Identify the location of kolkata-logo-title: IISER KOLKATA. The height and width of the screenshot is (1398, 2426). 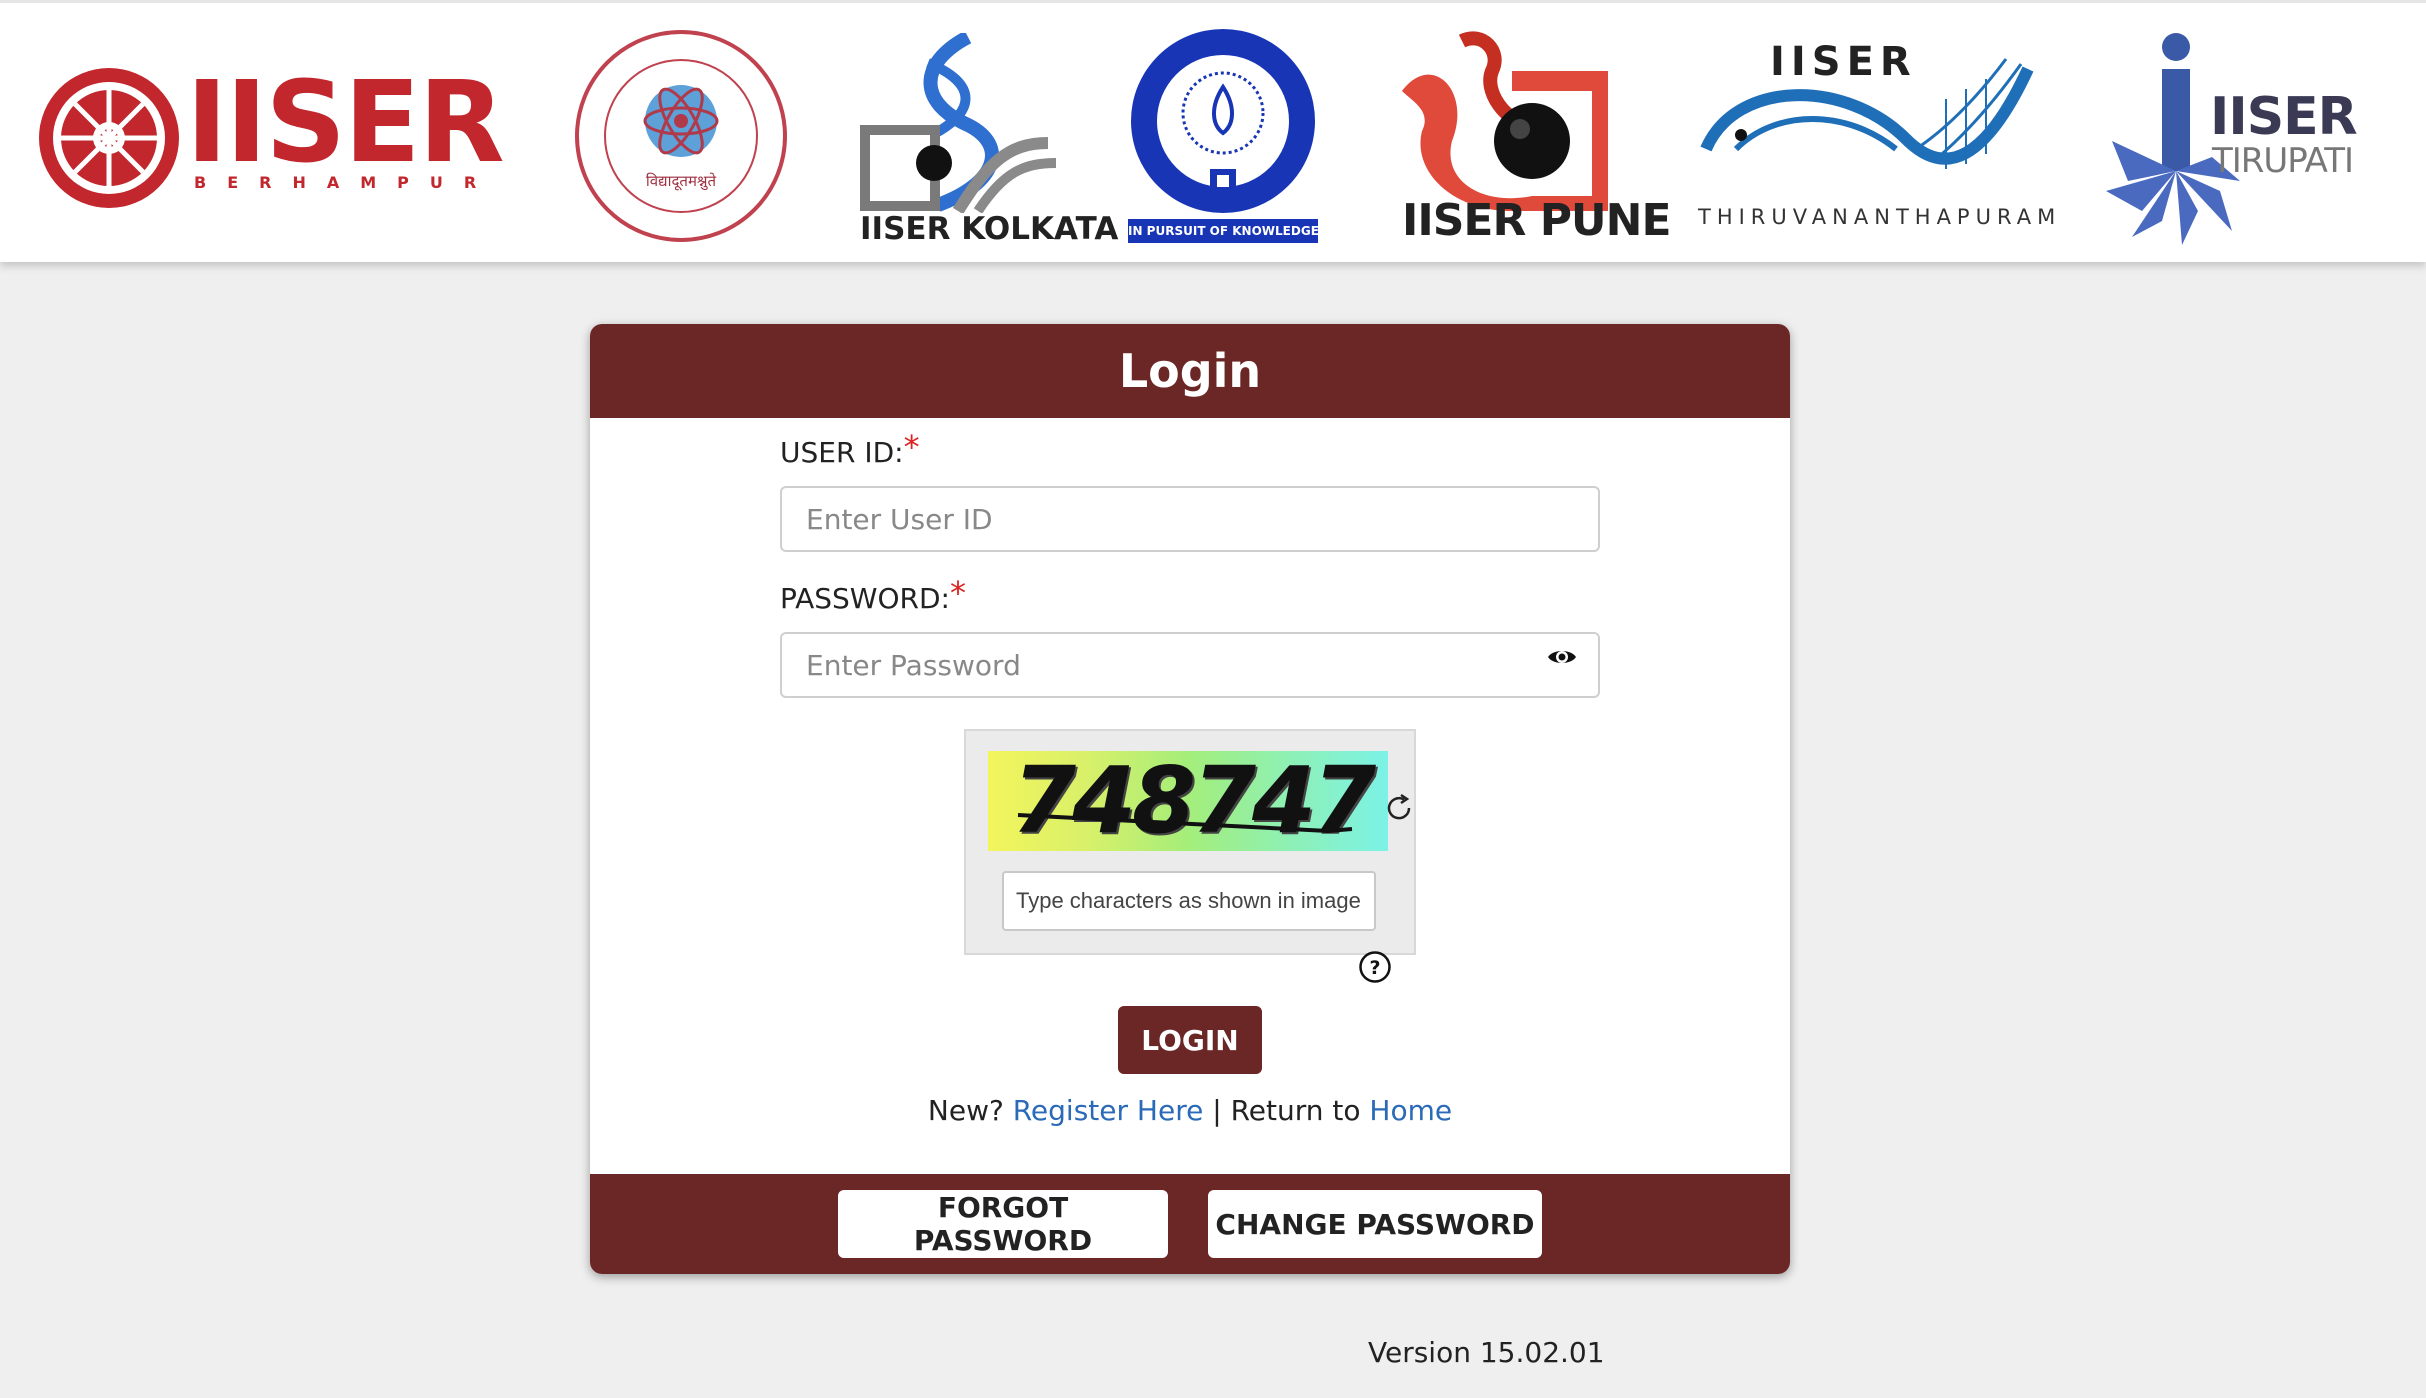
(989, 229).